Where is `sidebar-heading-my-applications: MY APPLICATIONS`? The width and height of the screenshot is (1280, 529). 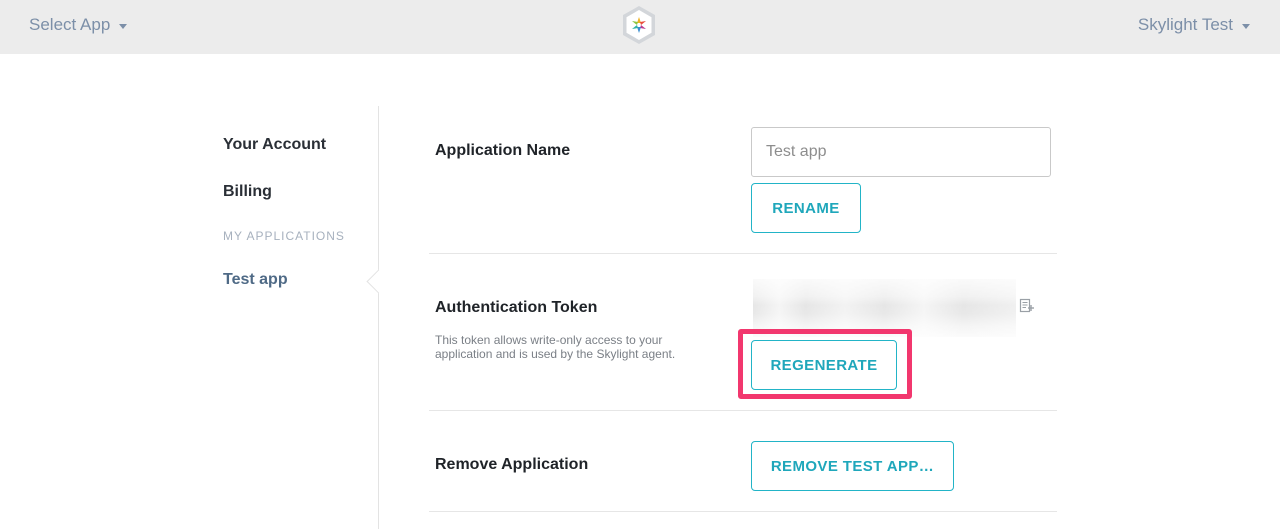 sidebar-heading-my-applications: MY APPLICATIONS is located at coordinates (284, 236).